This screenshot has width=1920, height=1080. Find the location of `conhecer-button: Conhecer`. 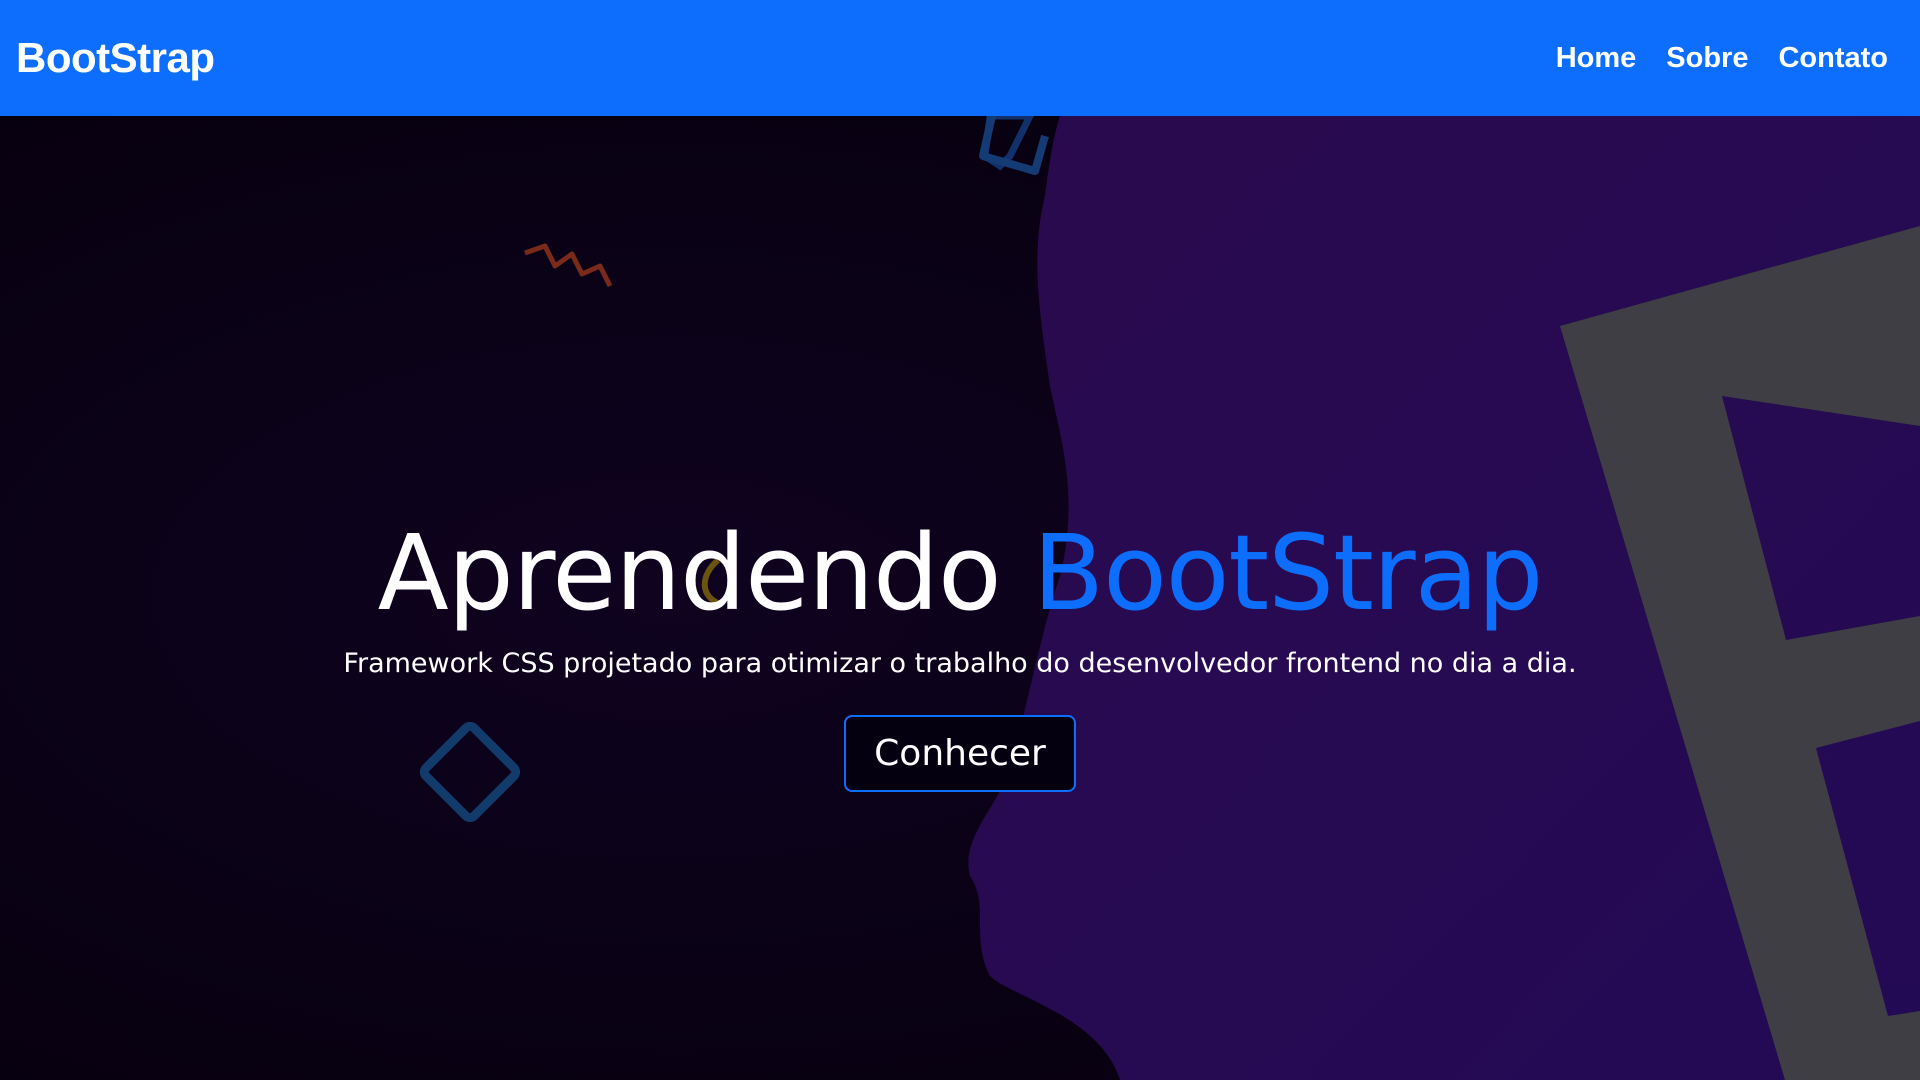

conhecer-button: Conhecer is located at coordinates (960, 754).